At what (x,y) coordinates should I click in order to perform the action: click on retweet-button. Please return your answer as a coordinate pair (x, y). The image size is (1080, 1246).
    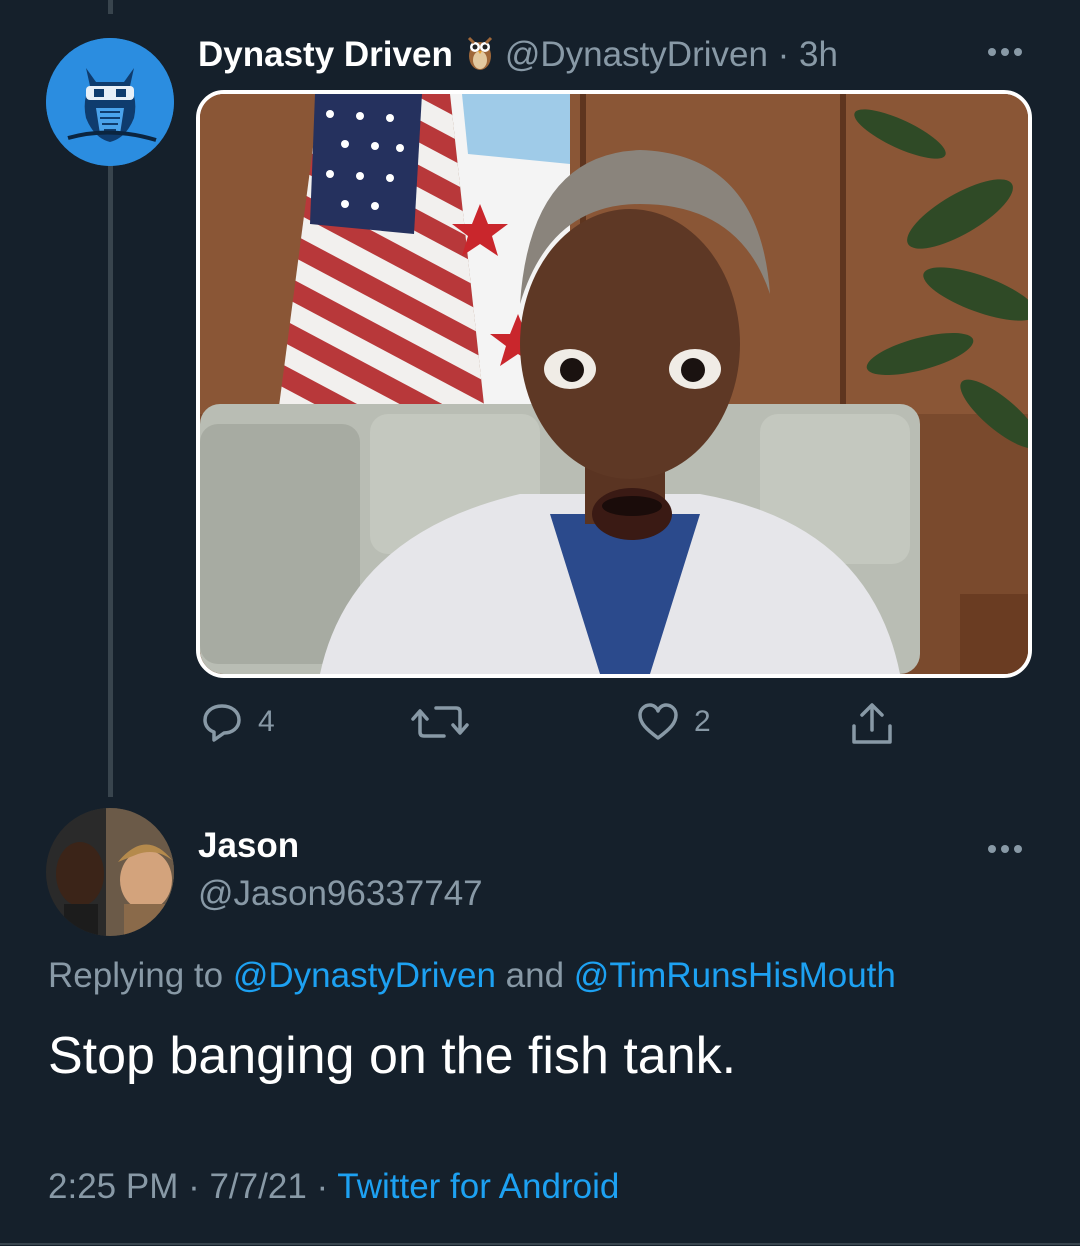
    Looking at the image, I should click on (447, 722).